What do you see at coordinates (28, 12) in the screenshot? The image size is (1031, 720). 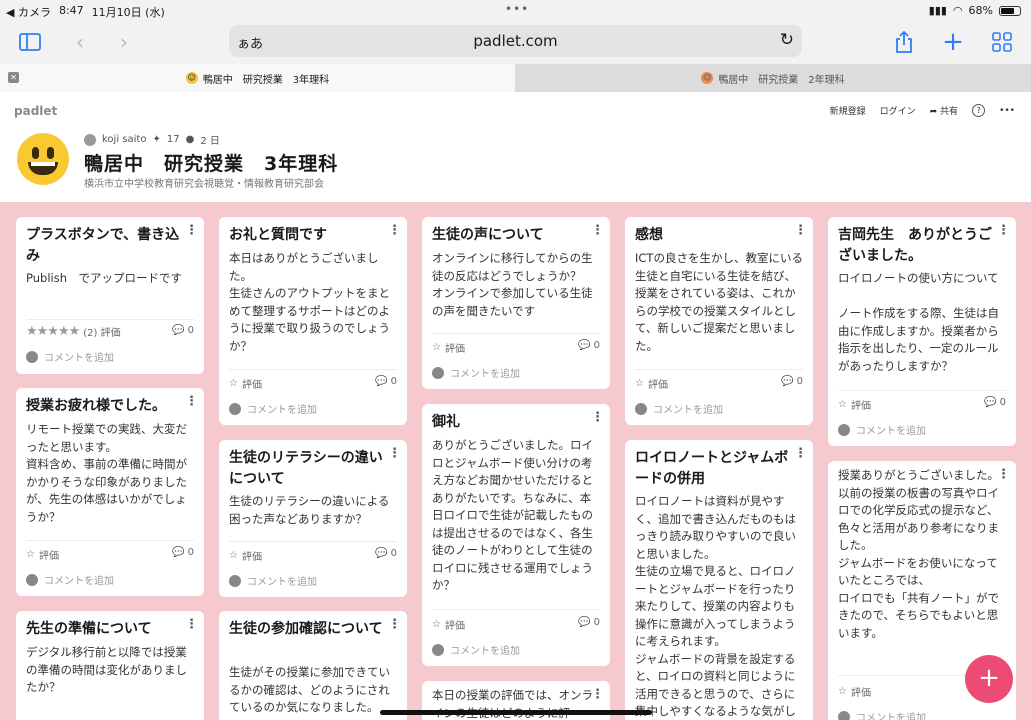 I see `back-to-app-label: ◀ カメラ` at bounding box center [28, 12].